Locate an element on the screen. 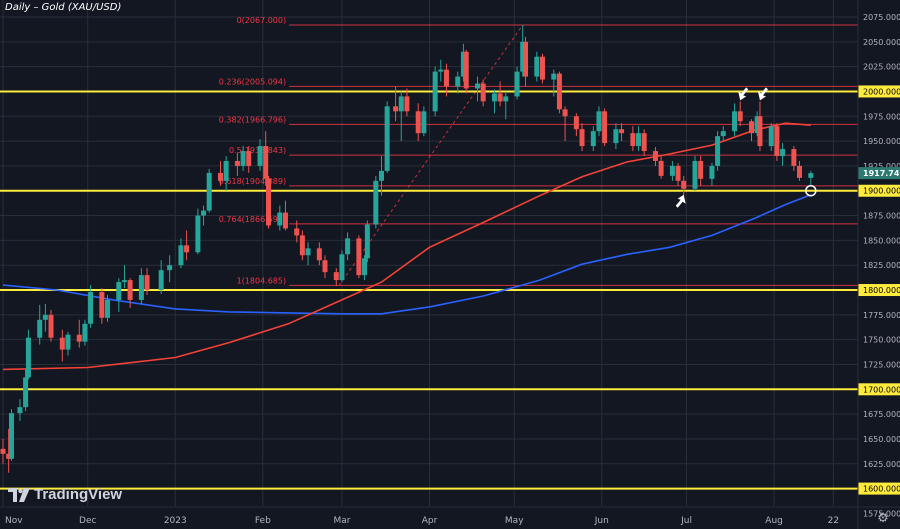 The width and height of the screenshot is (900, 529). price-tick-label: 1600.000 is located at coordinates (881, 489).